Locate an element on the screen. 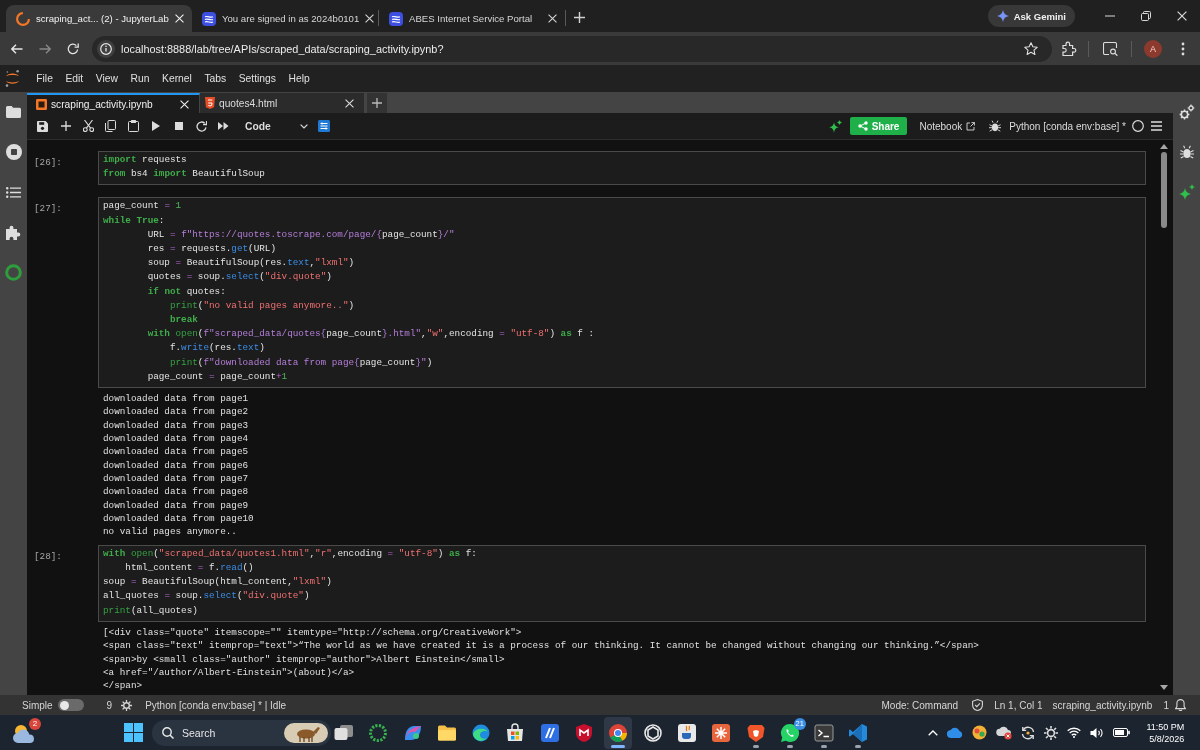 This screenshot has width=1200, height=750. html-file-icon is located at coordinates (210, 103).